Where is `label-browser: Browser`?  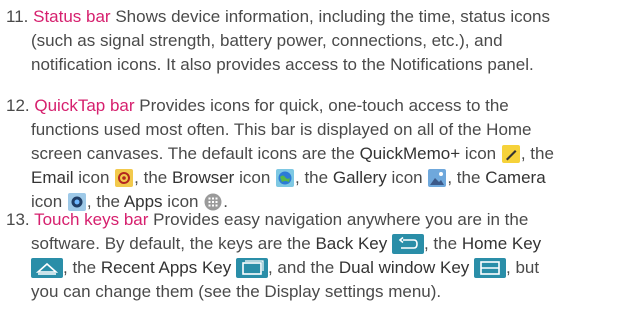
label-browser: Browser is located at coordinates (203, 177).